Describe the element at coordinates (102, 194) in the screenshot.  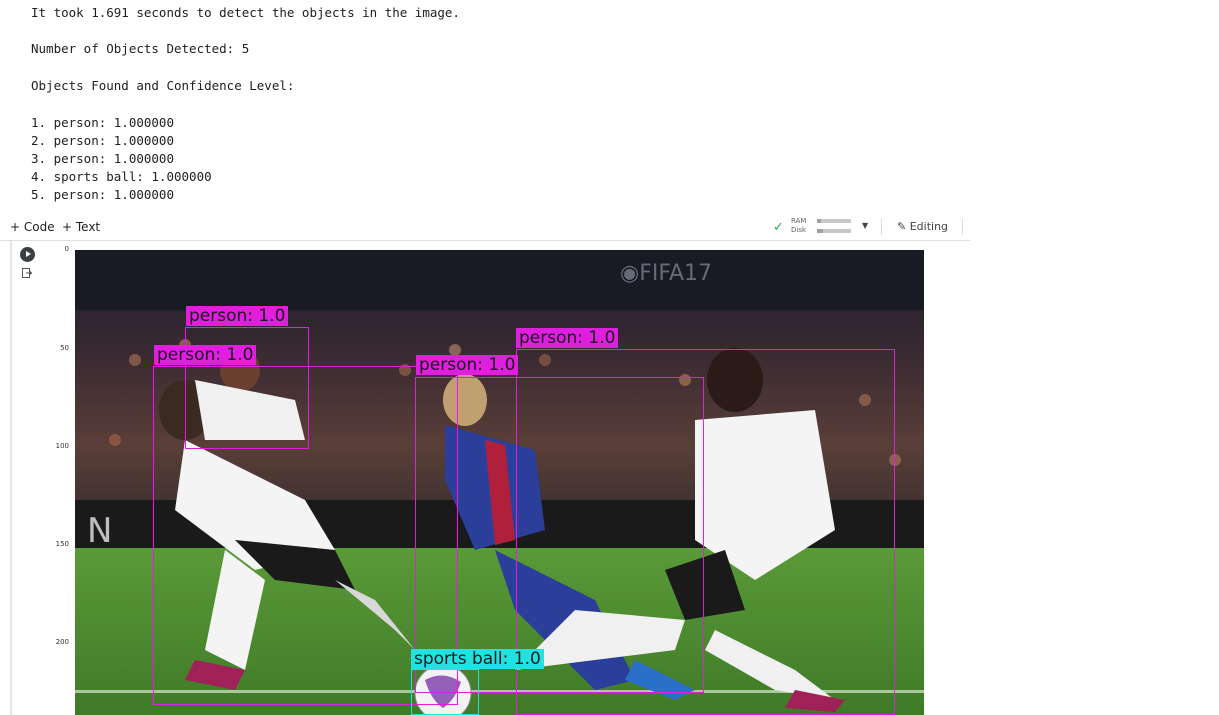
I see `object-item-5: 5. person: 1.000000` at that location.